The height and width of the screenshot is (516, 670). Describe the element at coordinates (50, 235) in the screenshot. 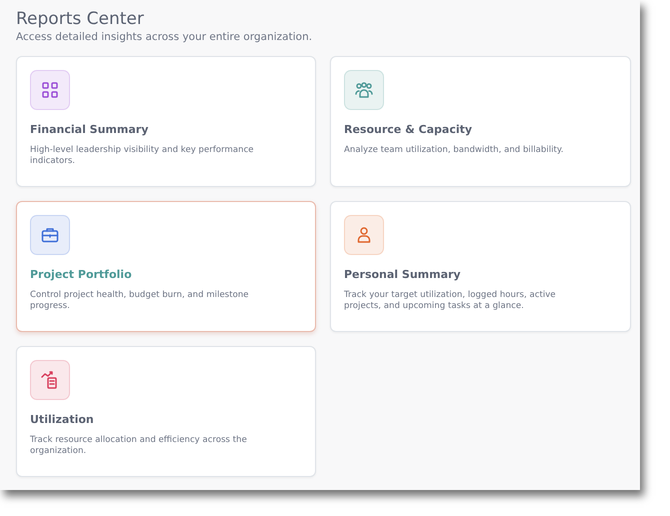

I see `briefcase-icon` at that location.